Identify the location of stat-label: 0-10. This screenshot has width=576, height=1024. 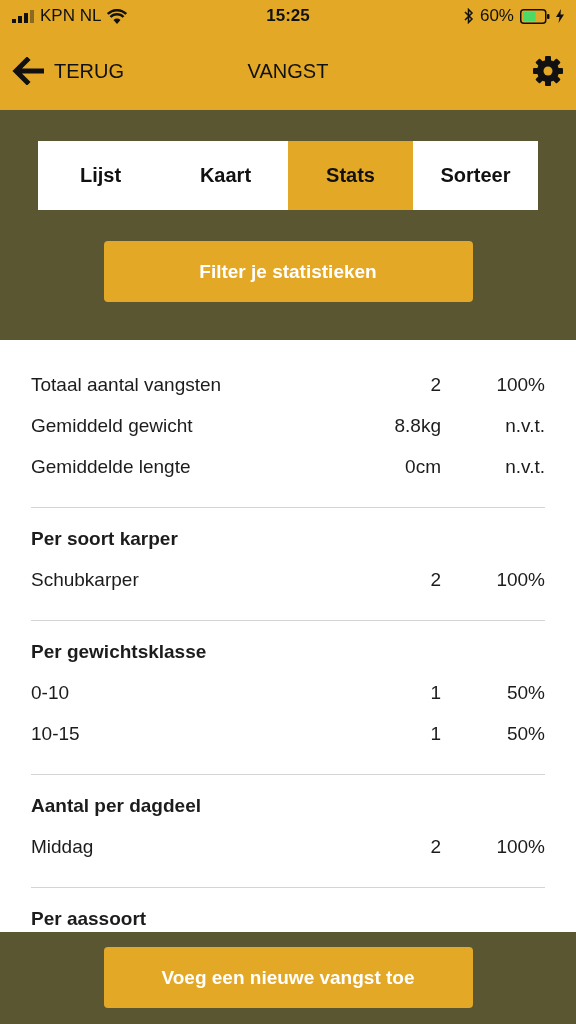
(51, 692).